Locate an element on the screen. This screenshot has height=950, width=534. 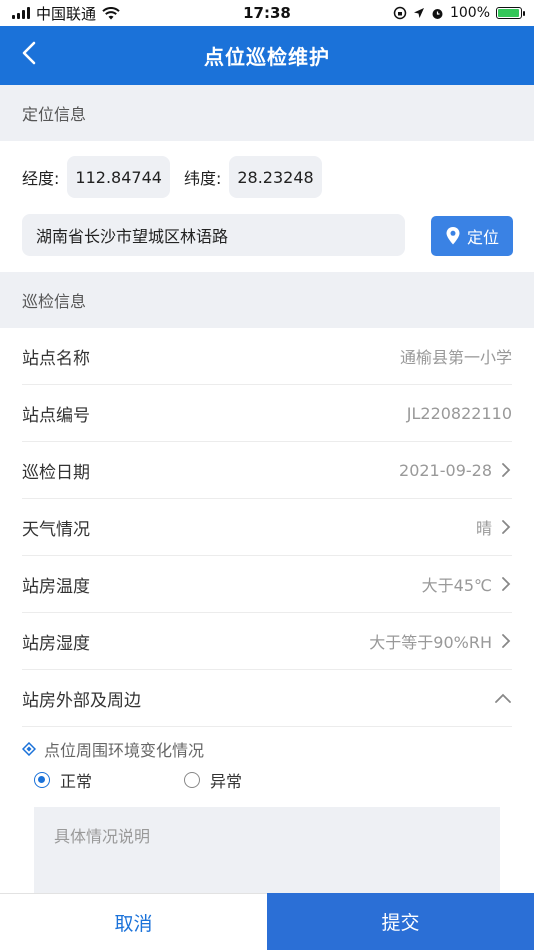
diamond-icon is located at coordinates (29, 749).